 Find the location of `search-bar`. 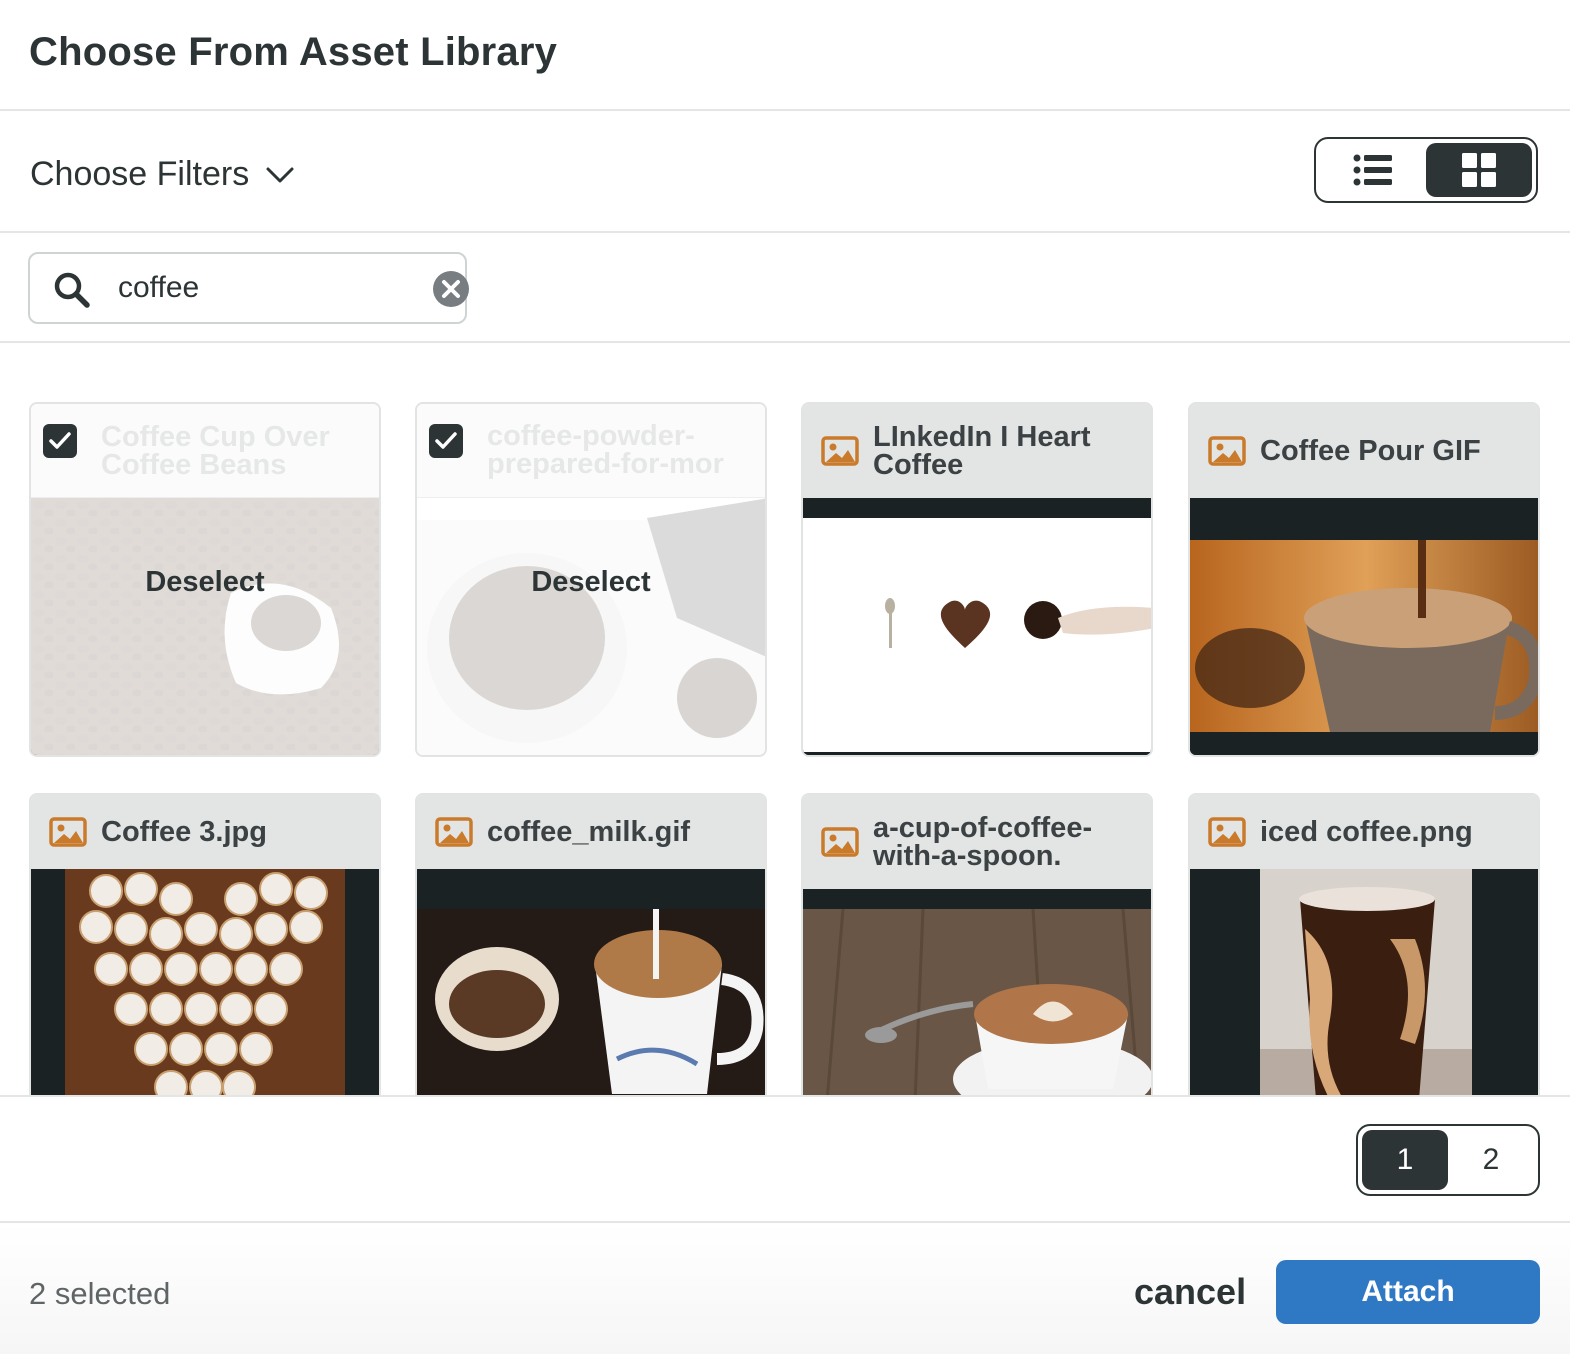

search-bar is located at coordinates (785, 288).